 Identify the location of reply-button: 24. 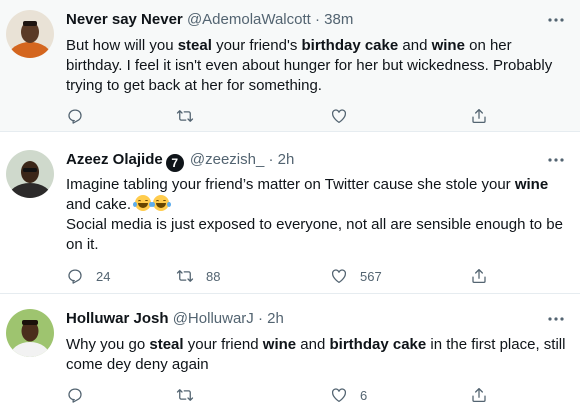
(88, 276).